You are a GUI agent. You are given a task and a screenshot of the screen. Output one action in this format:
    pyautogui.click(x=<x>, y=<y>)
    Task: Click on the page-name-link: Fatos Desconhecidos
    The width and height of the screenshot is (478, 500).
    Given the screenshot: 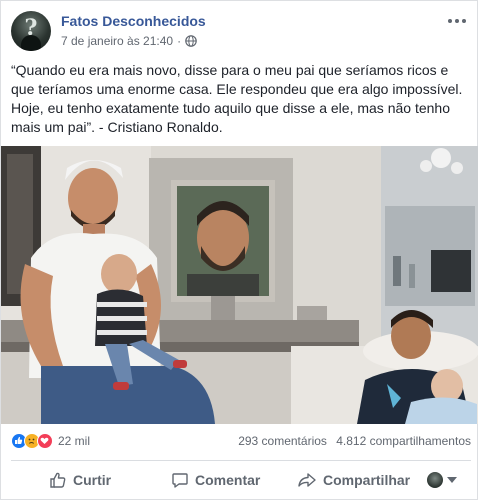 What is the action you would take?
    pyautogui.click(x=133, y=21)
    